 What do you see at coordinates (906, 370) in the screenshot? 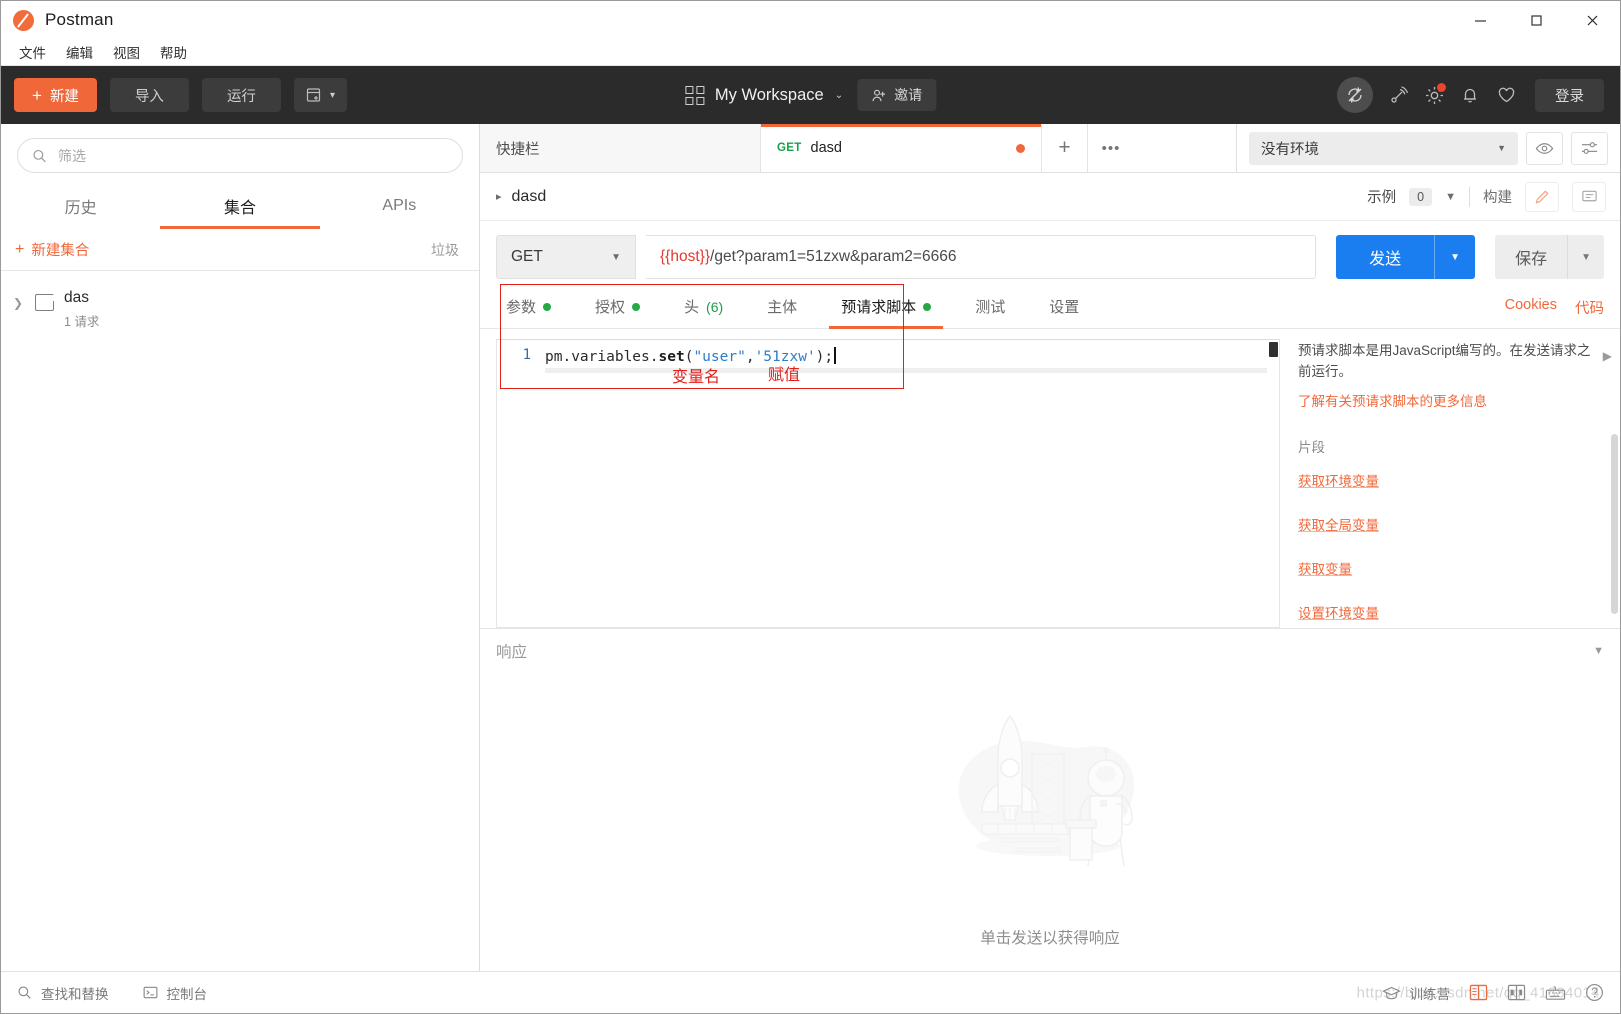
I see `editor-scrollbar-horizontal` at bounding box center [906, 370].